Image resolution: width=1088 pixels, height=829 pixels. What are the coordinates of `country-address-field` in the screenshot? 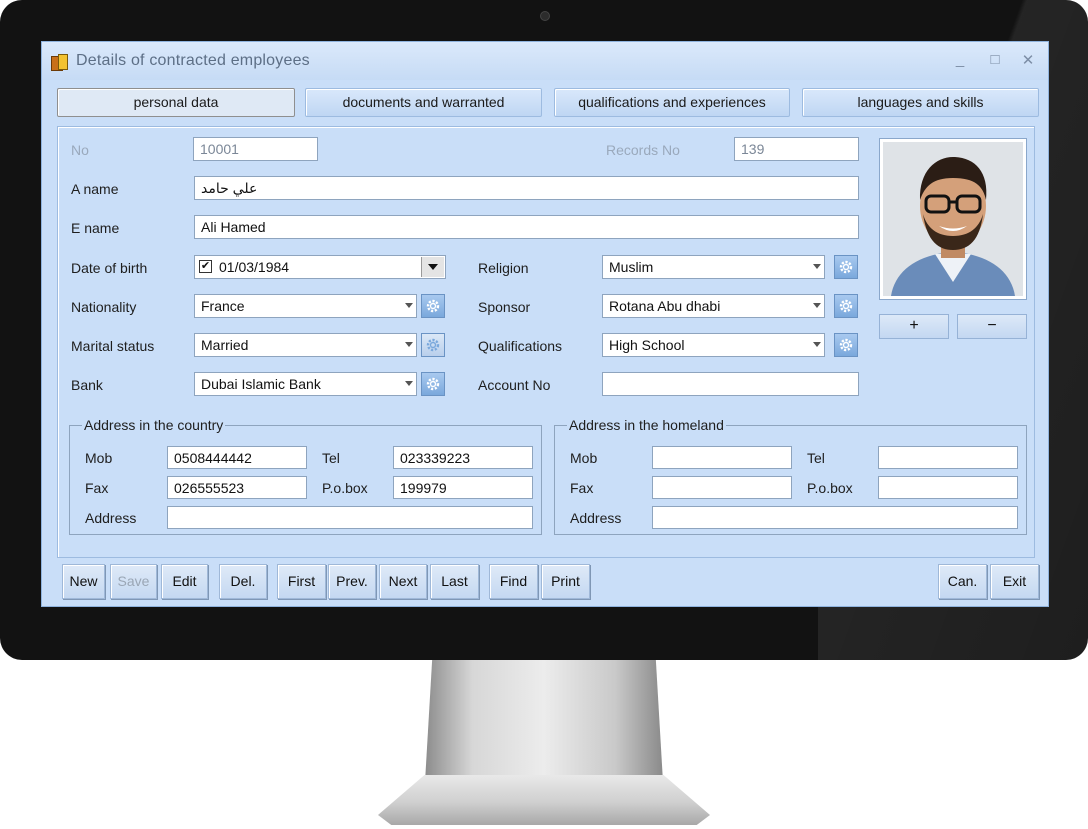 It's located at (350, 517).